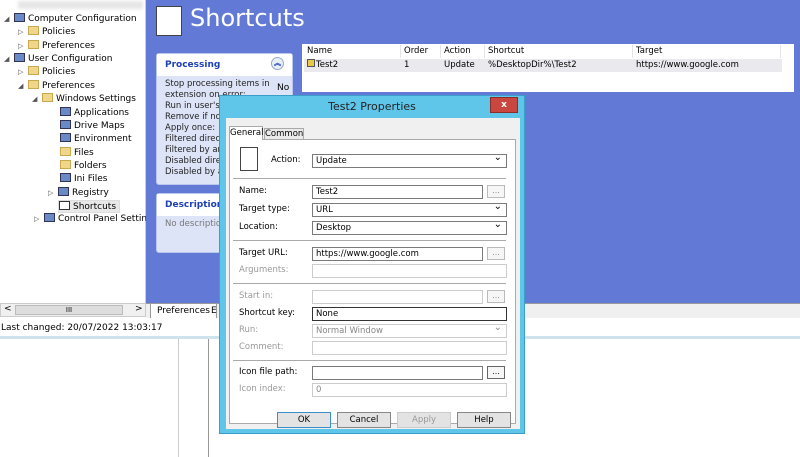 Image resolution: width=800 pixels, height=457 pixels. What do you see at coordinates (372, 106) in the screenshot?
I see `dialog-title: Test2 Properties` at bounding box center [372, 106].